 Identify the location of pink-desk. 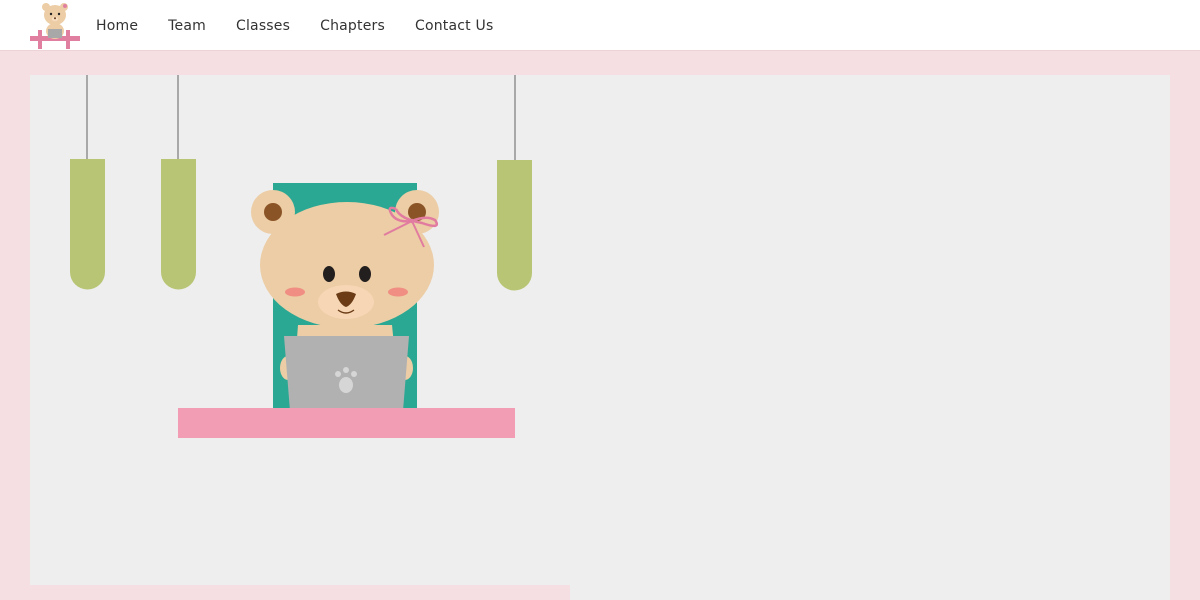
(346, 423).